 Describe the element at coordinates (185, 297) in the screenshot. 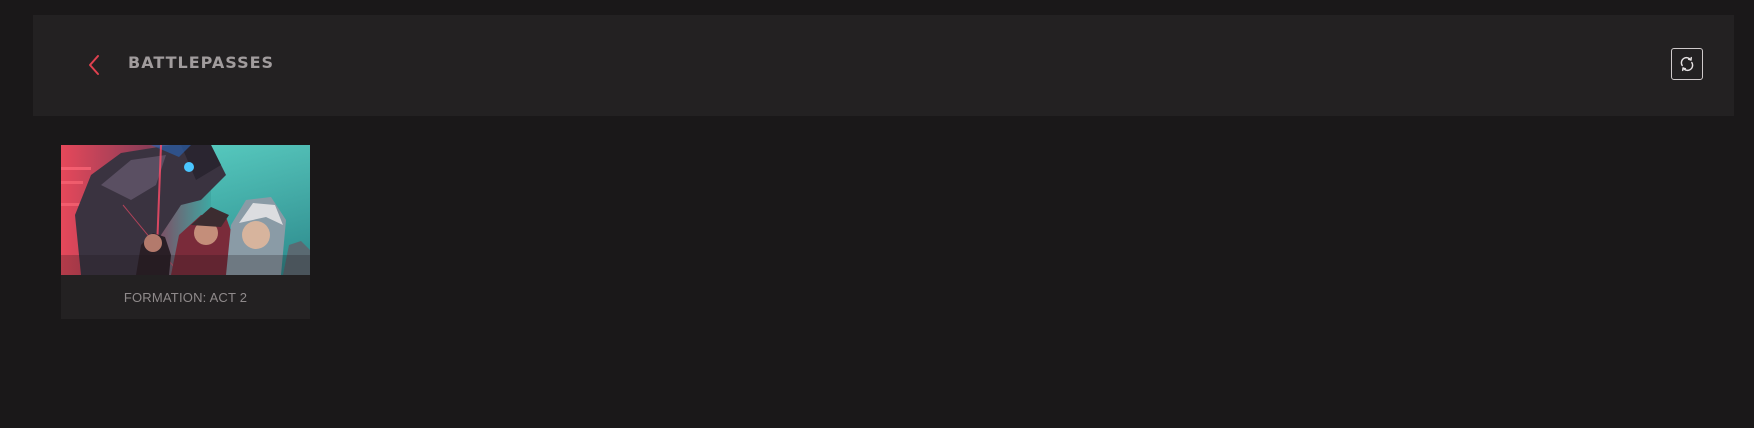

I see `battlepass-name: FORMATION: ACT 2` at that location.